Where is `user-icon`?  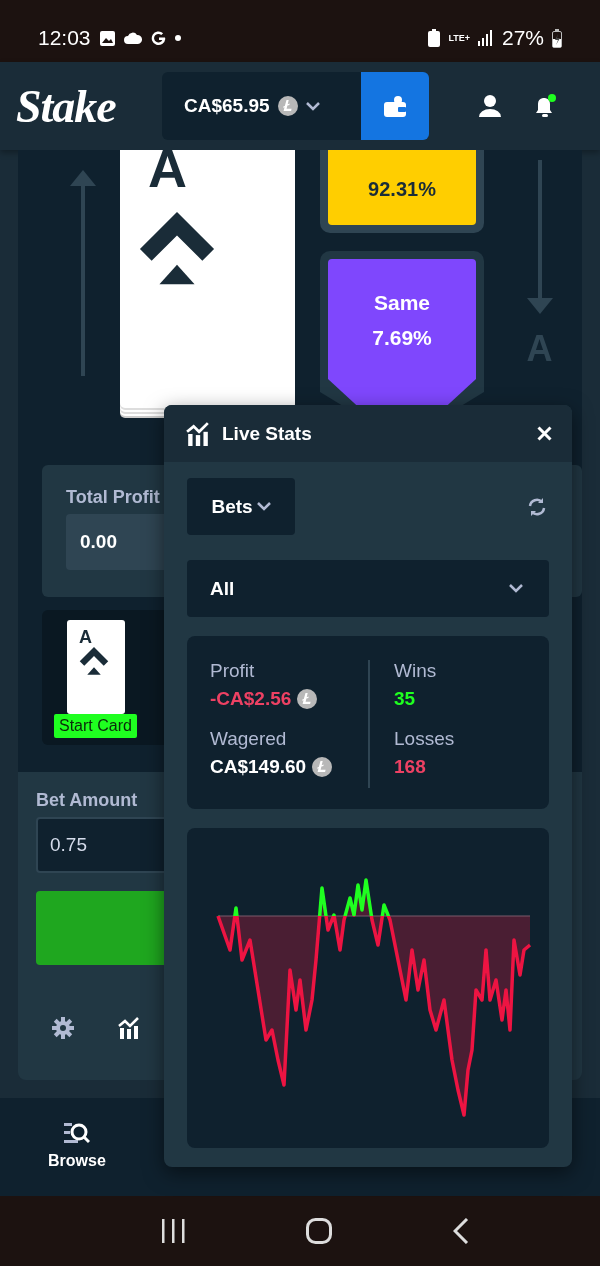 user-icon is located at coordinates (490, 106).